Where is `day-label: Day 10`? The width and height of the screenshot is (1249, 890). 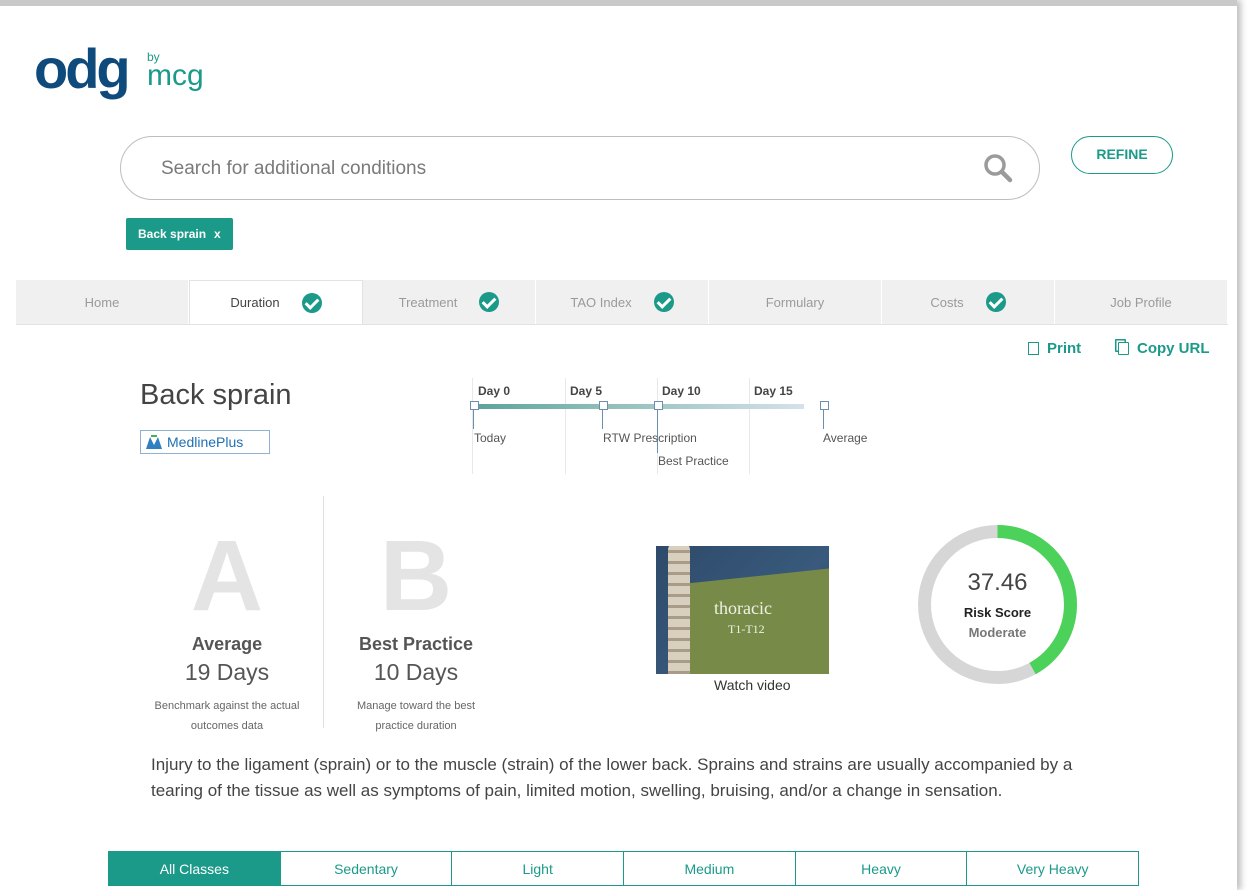 day-label: Day 10 is located at coordinates (681, 391).